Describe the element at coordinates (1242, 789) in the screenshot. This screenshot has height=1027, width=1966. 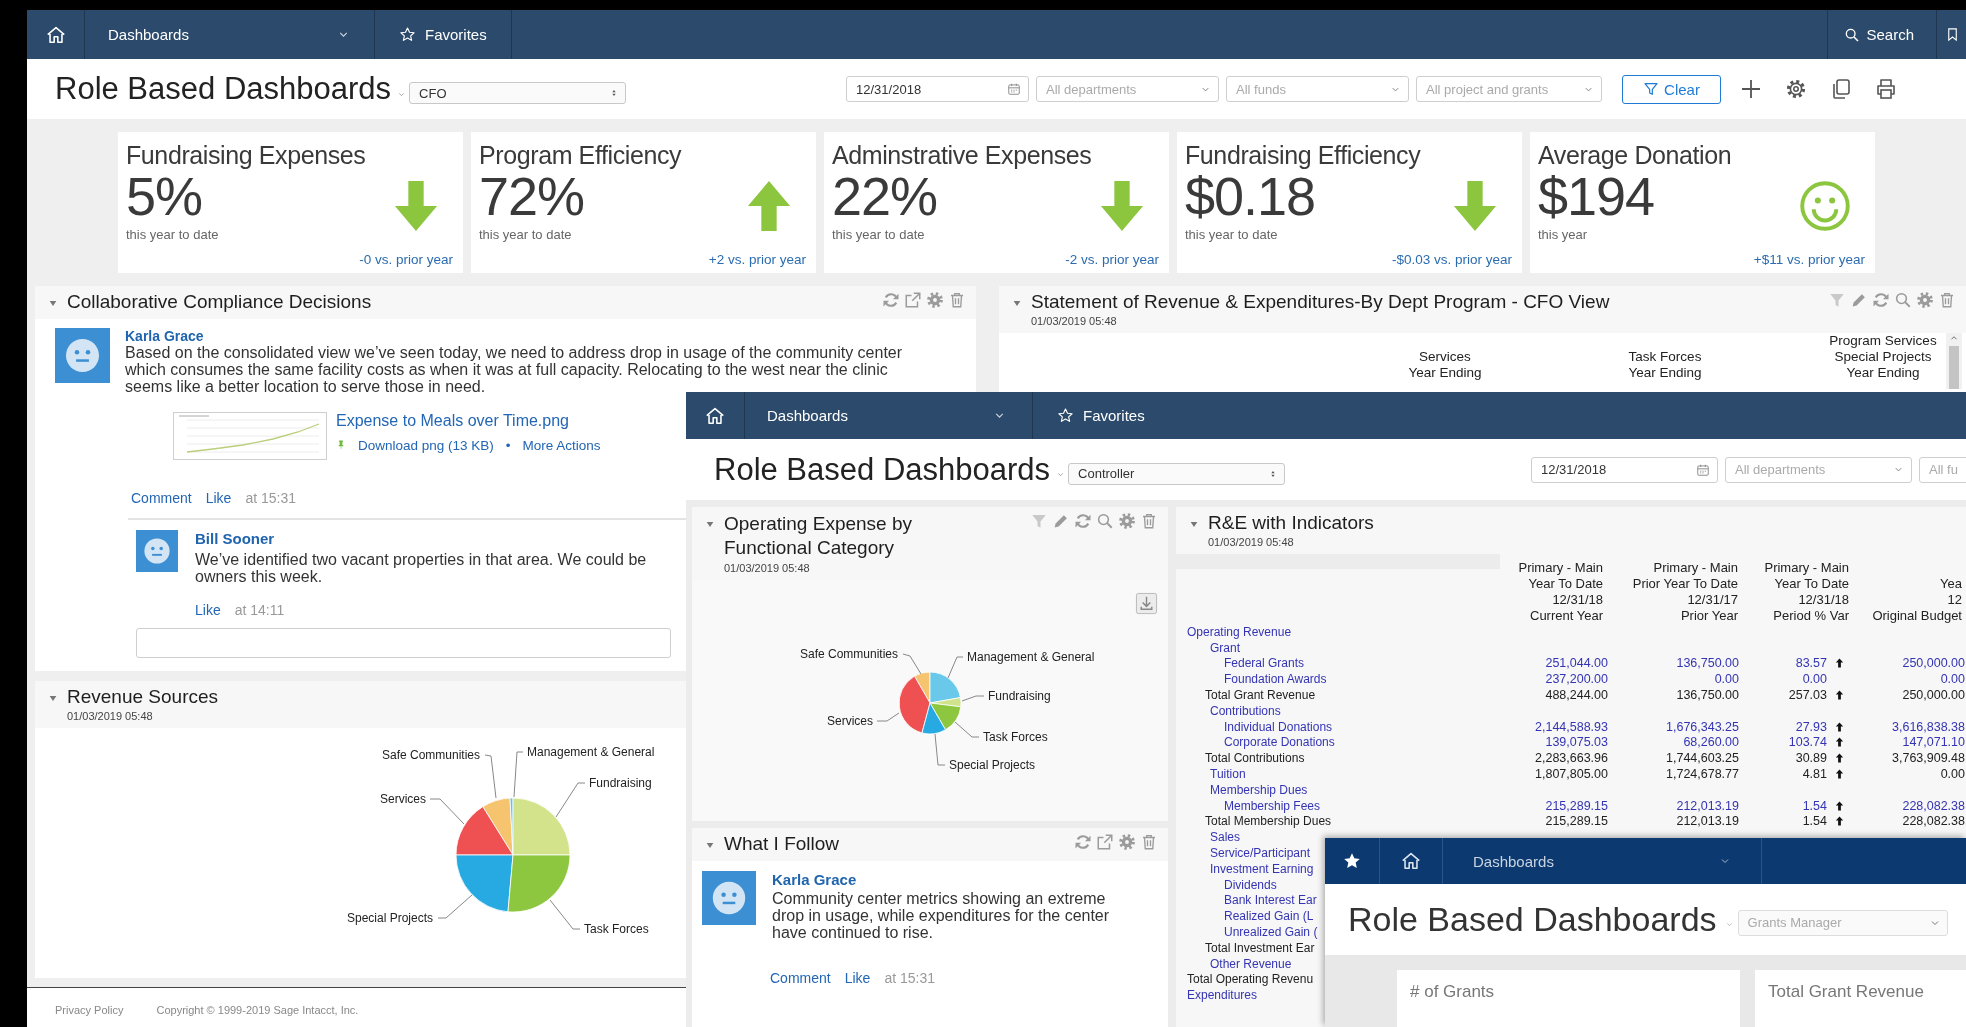
I see `row-label: Membership Dues` at that location.